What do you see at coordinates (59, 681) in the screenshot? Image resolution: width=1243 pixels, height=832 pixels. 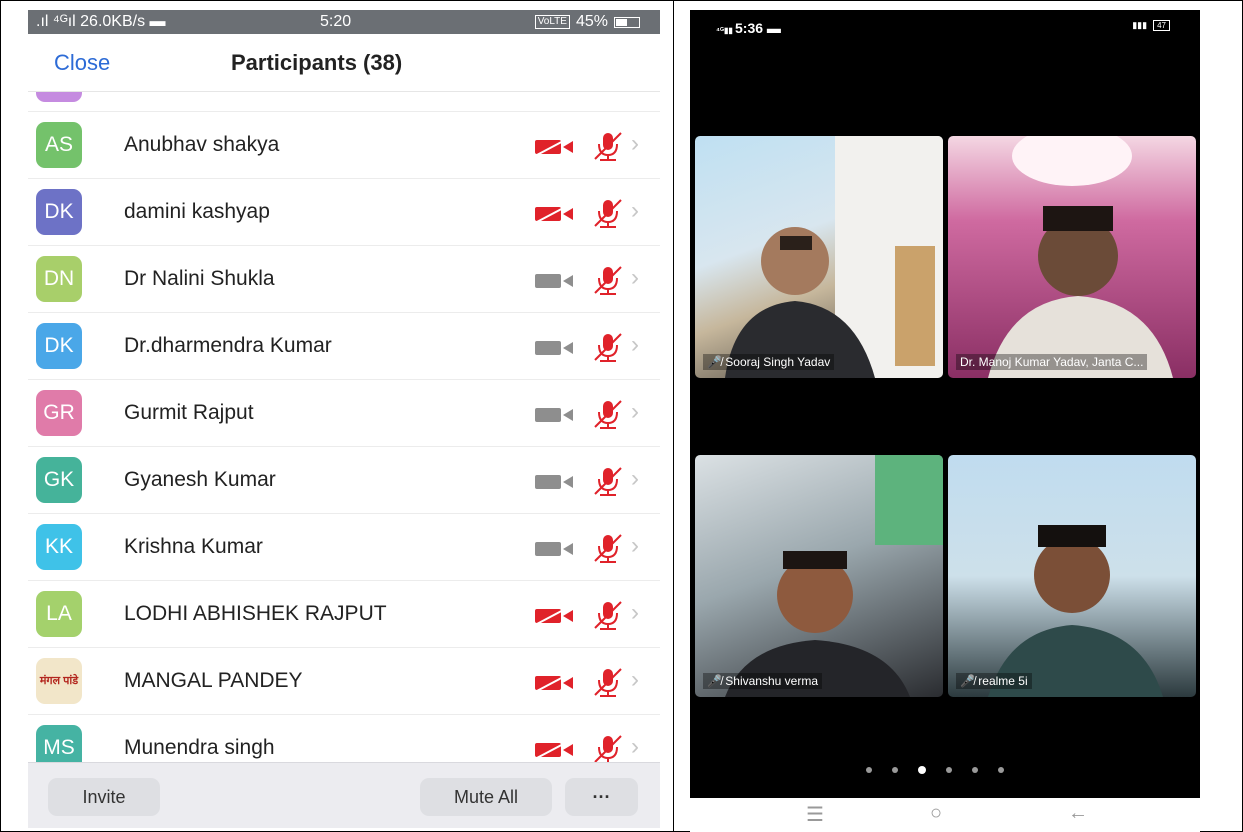 I see `avatar-image: मंगल पांडे` at bounding box center [59, 681].